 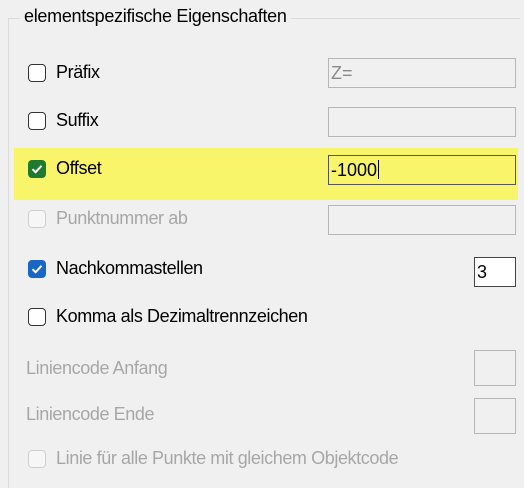 I want to click on decimals-row: Nachkommastellen 3, so click(x=262, y=270).